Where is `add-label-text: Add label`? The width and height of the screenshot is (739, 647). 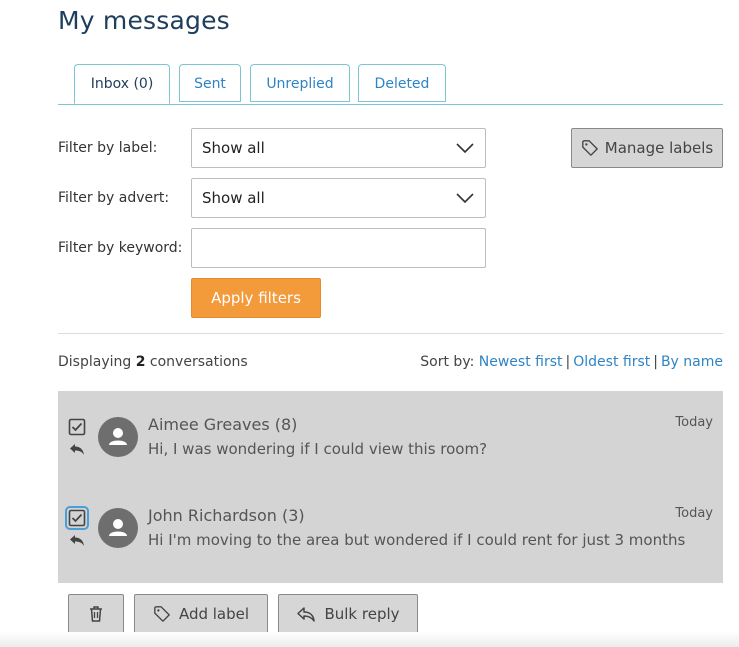 add-label-text: Add label is located at coordinates (214, 614).